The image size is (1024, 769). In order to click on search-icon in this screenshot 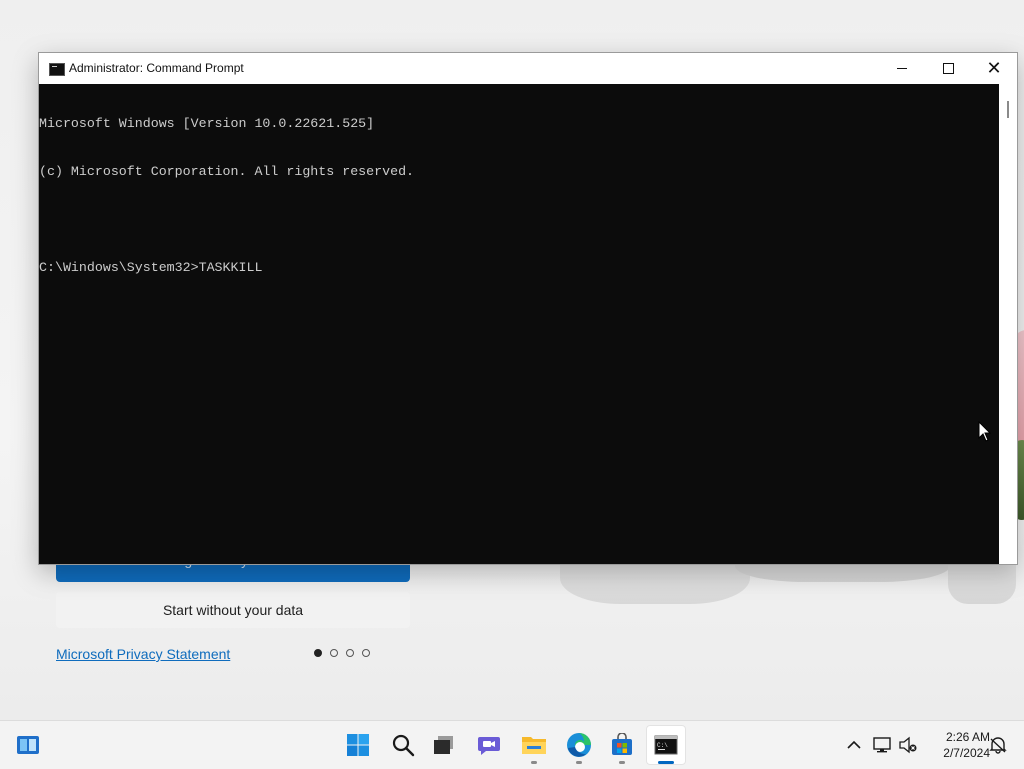, I will do `click(403, 745)`.